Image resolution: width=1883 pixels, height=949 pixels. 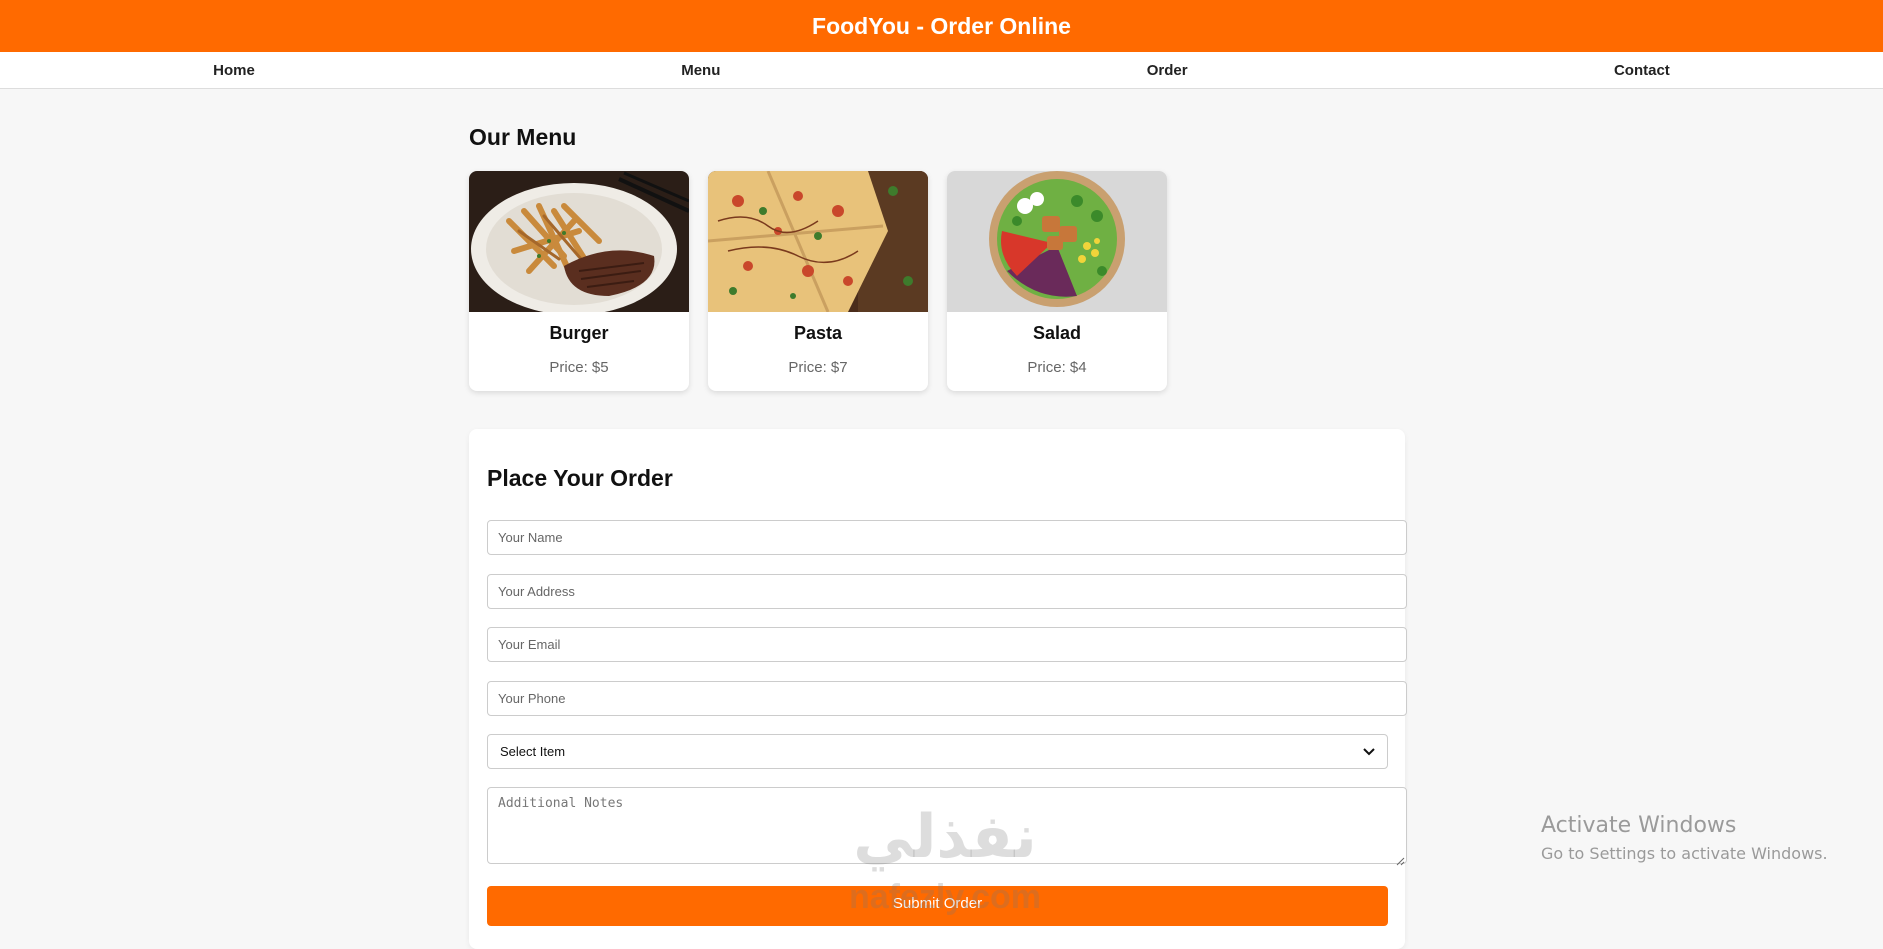 What do you see at coordinates (947, 698) in the screenshot?
I see `phone-input` at bounding box center [947, 698].